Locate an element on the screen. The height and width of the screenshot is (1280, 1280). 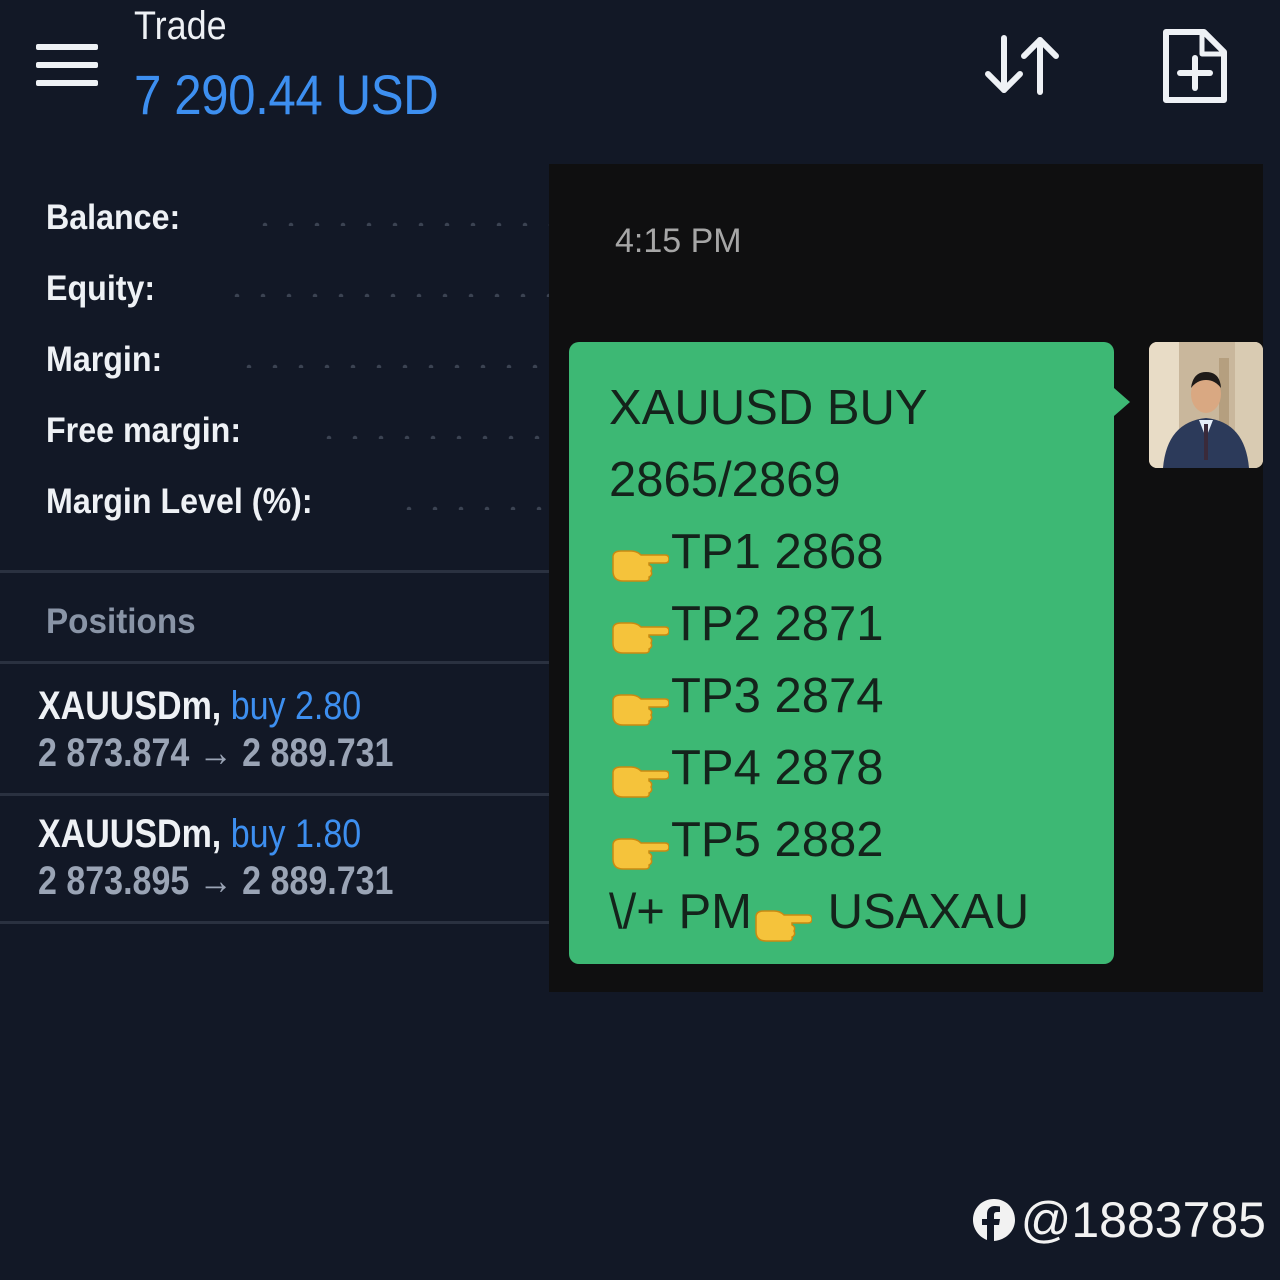
page-title: Trade is located at coordinates (180, 26).